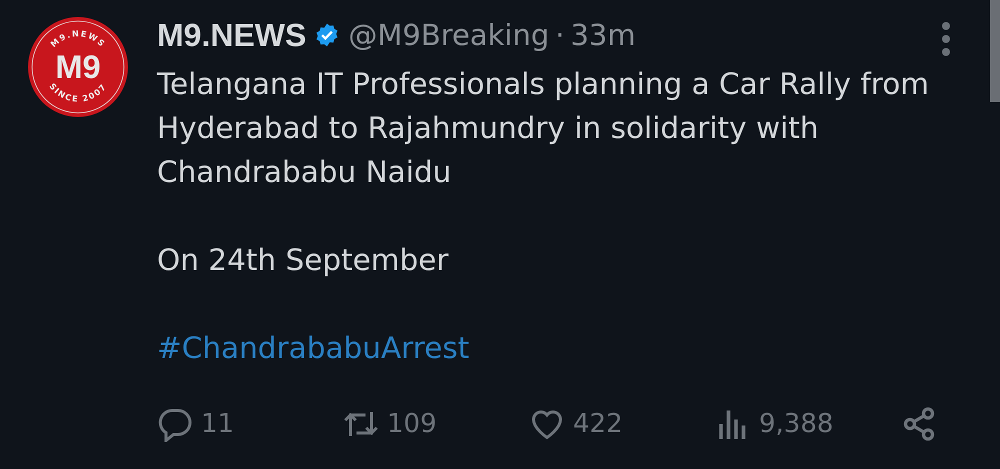  Describe the element at coordinates (995, 51) in the screenshot. I see `scrollbar` at that location.